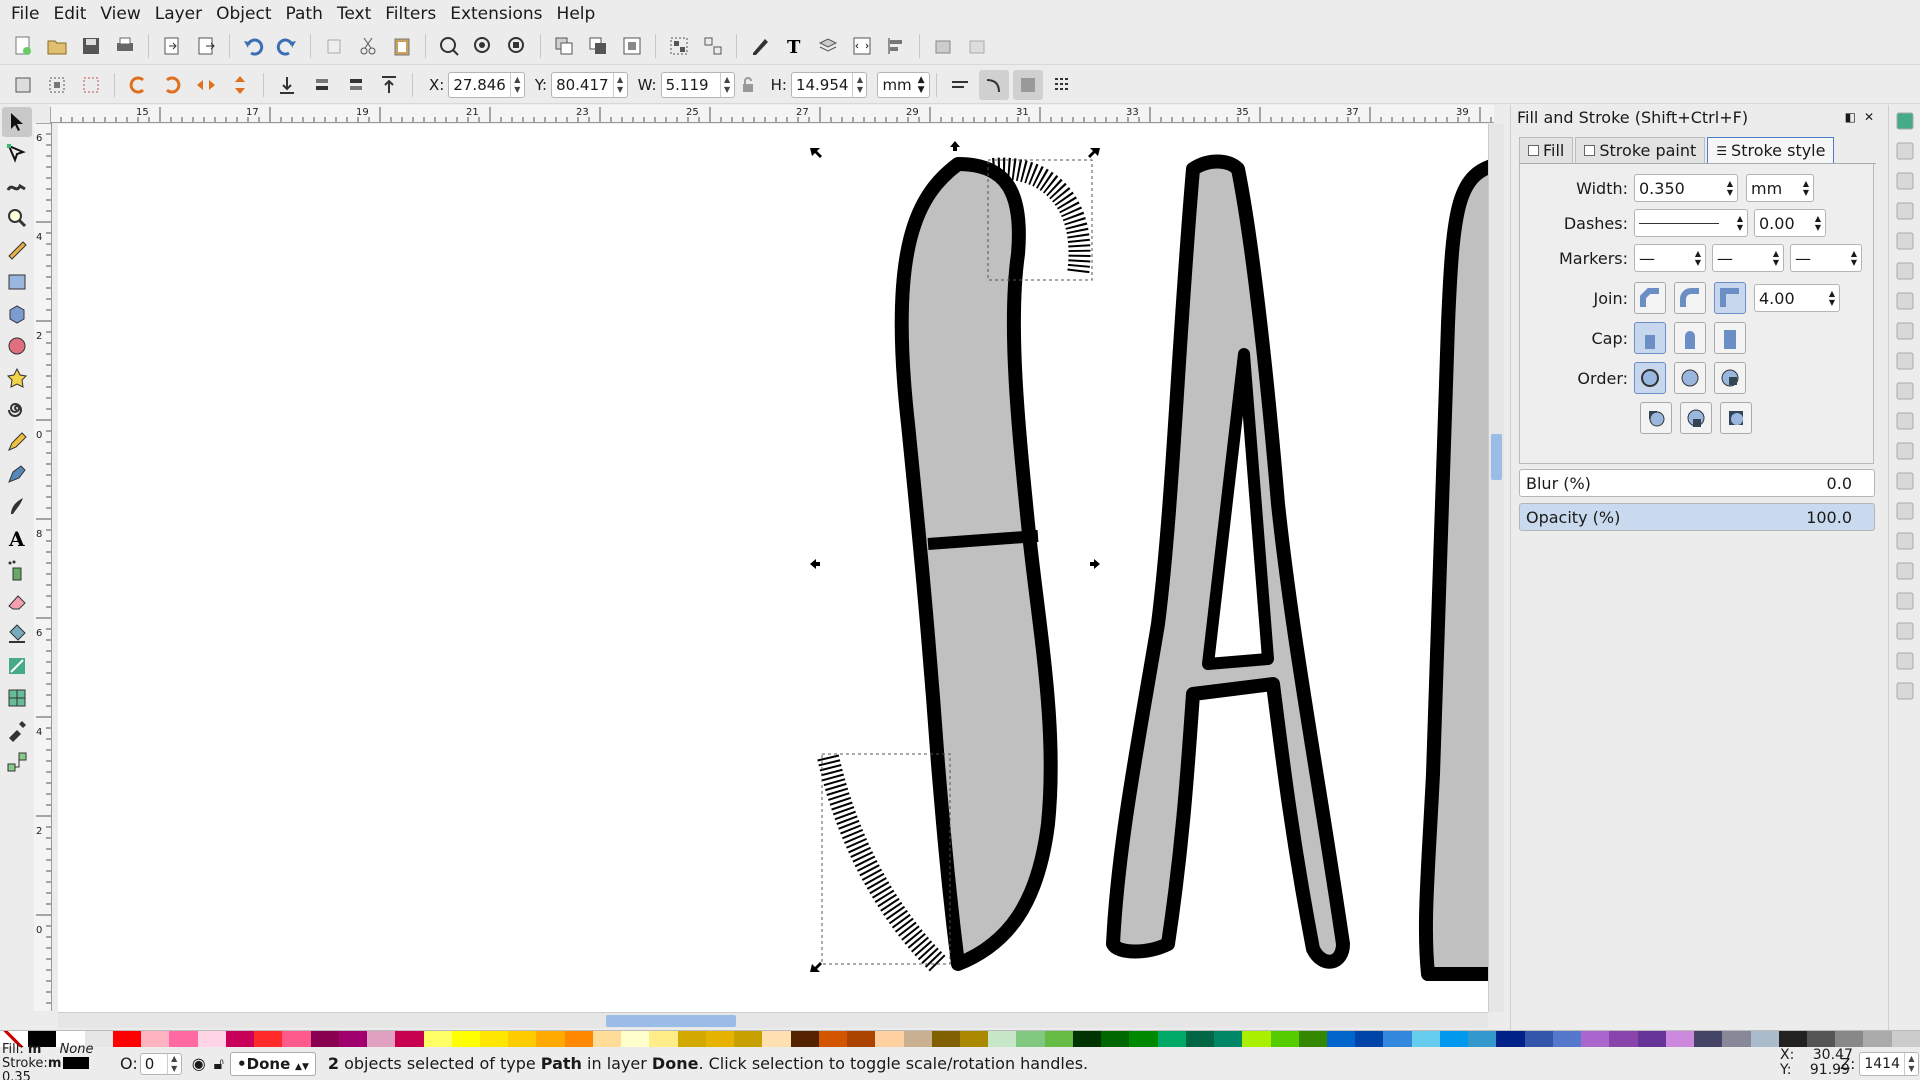 The height and width of the screenshot is (1080, 1920). What do you see at coordinates (748, 85) in the screenshot?
I see `lock-ratio-icon` at bounding box center [748, 85].